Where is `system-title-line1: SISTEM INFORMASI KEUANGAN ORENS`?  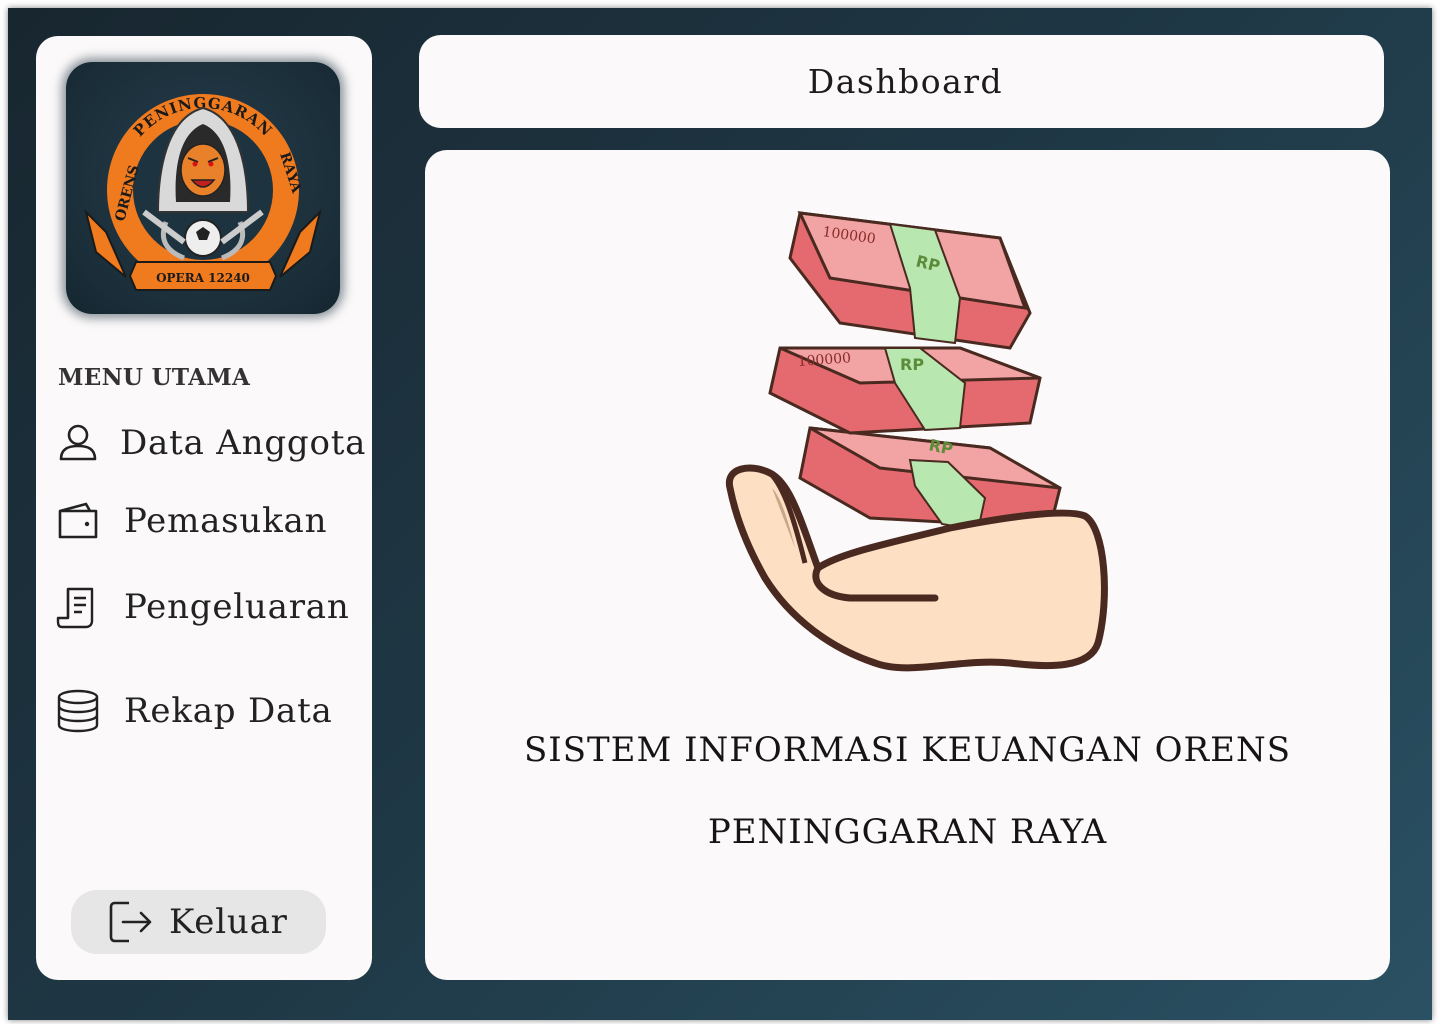
system-title-line1: SISTEM INFORMASI KEUANGAN ORENS is located at coordinates (907, 750).